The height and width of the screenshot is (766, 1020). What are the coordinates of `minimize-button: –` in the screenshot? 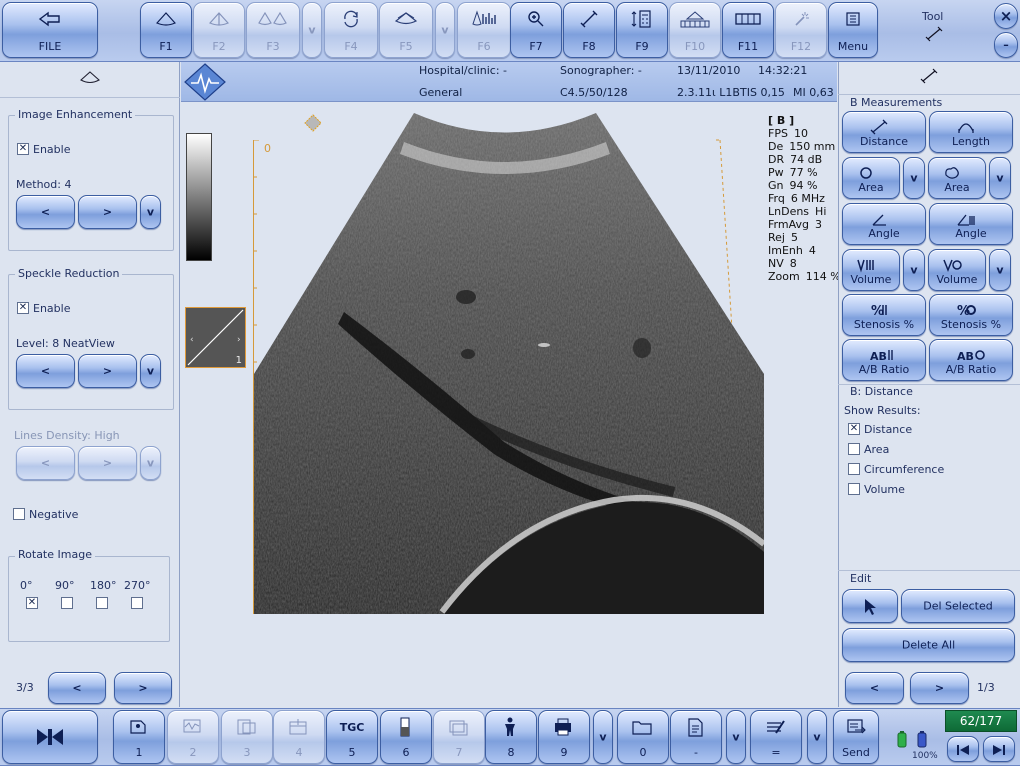 It's located at (1006, 45).